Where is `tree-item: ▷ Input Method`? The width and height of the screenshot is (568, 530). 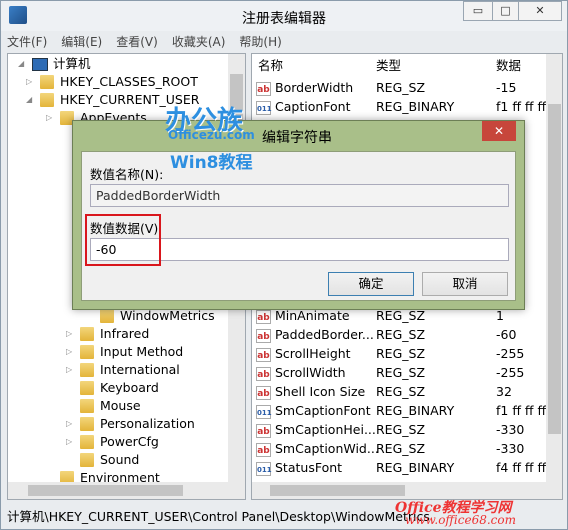
tree-item: ▷ Input Method is located at coordinates (124, 352).